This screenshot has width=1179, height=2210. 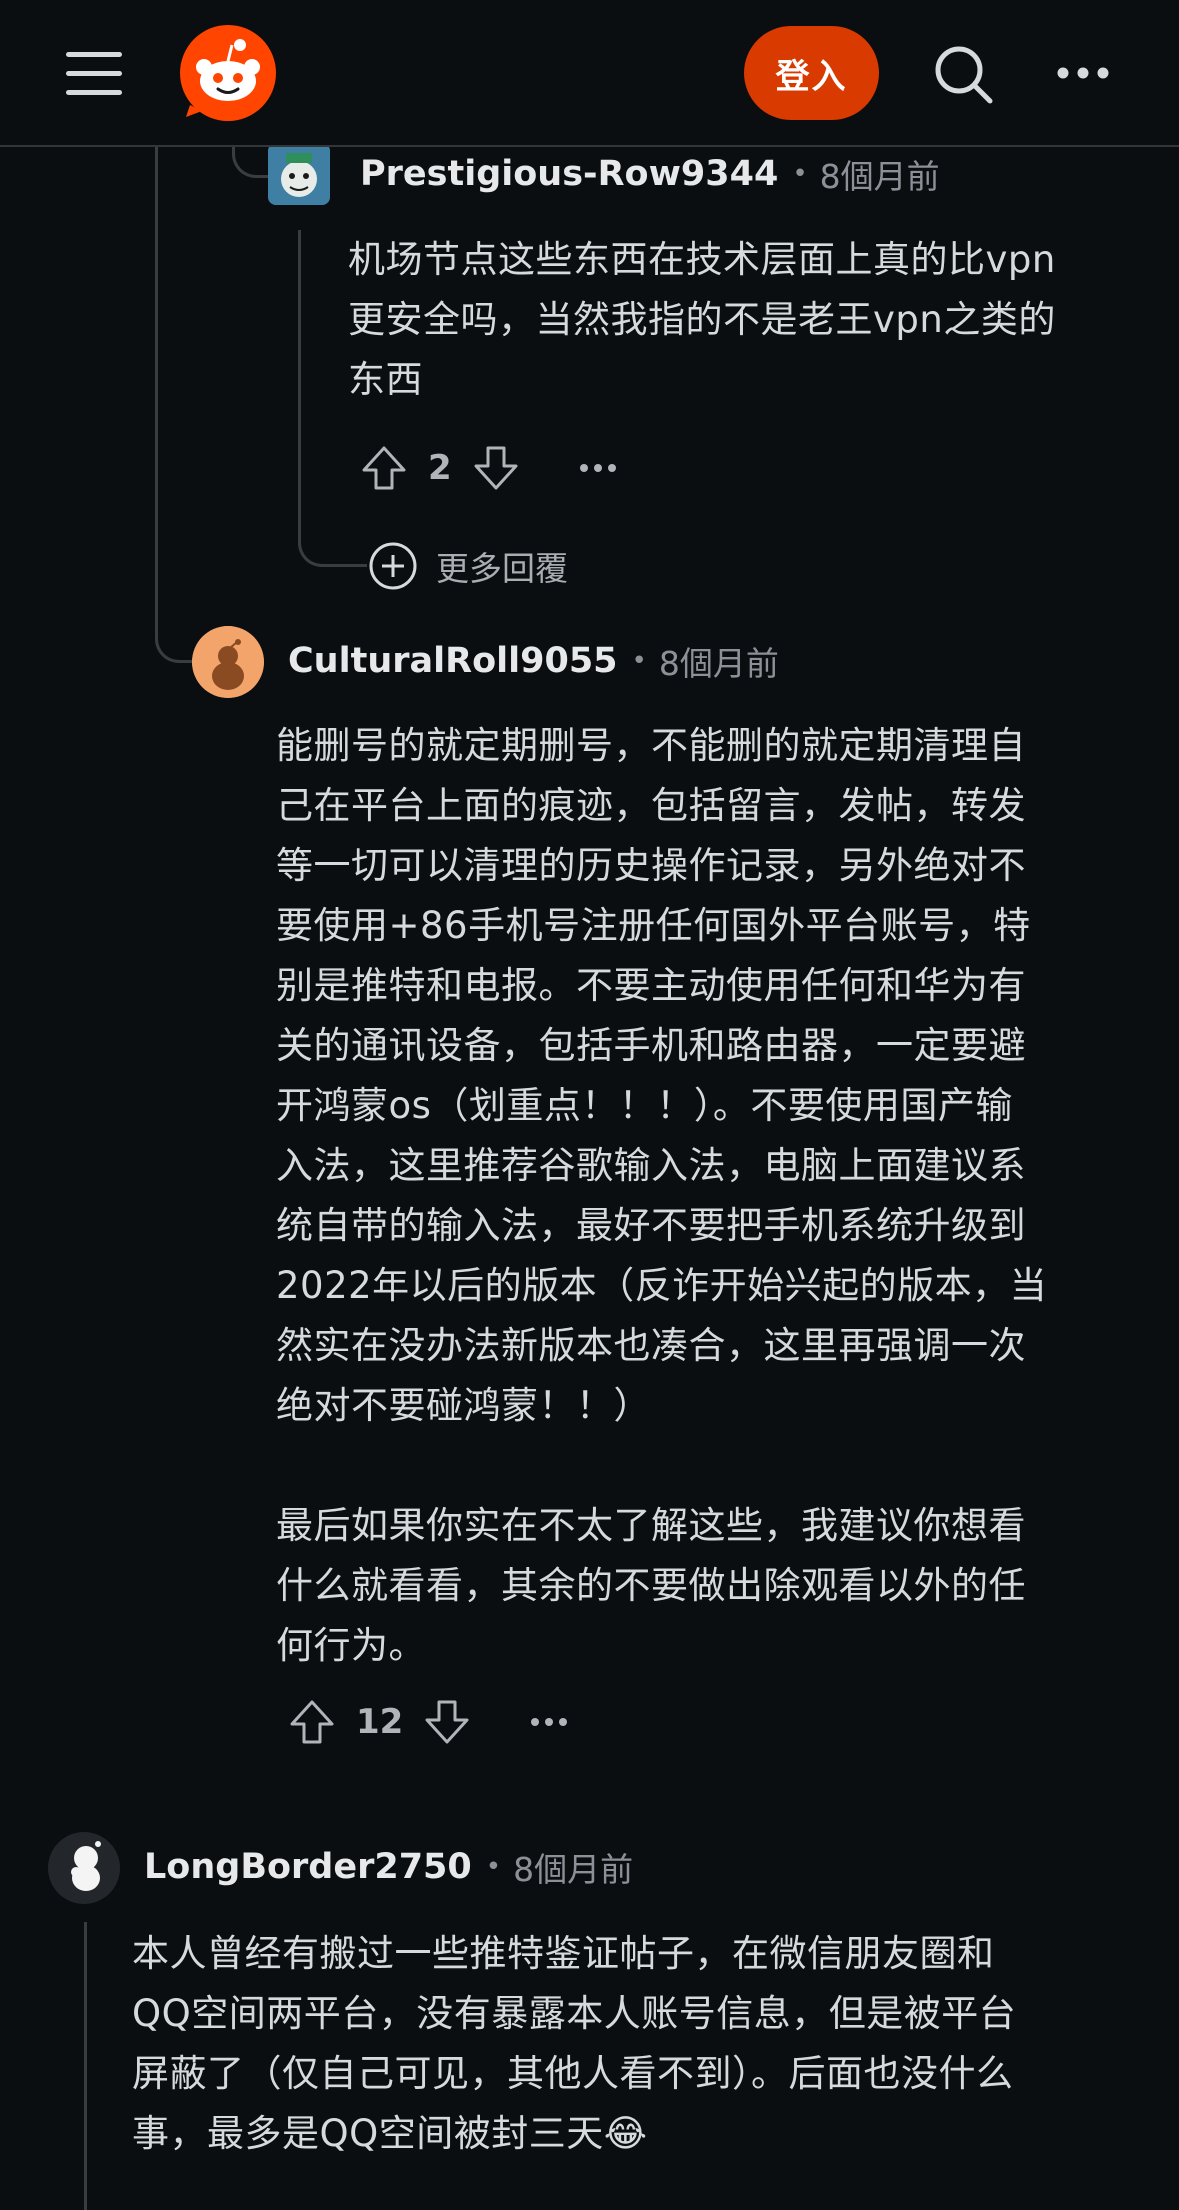 I want to click on comment-meta: CulturalRoll9055 • 8個月前, so click(x=533, y=661).